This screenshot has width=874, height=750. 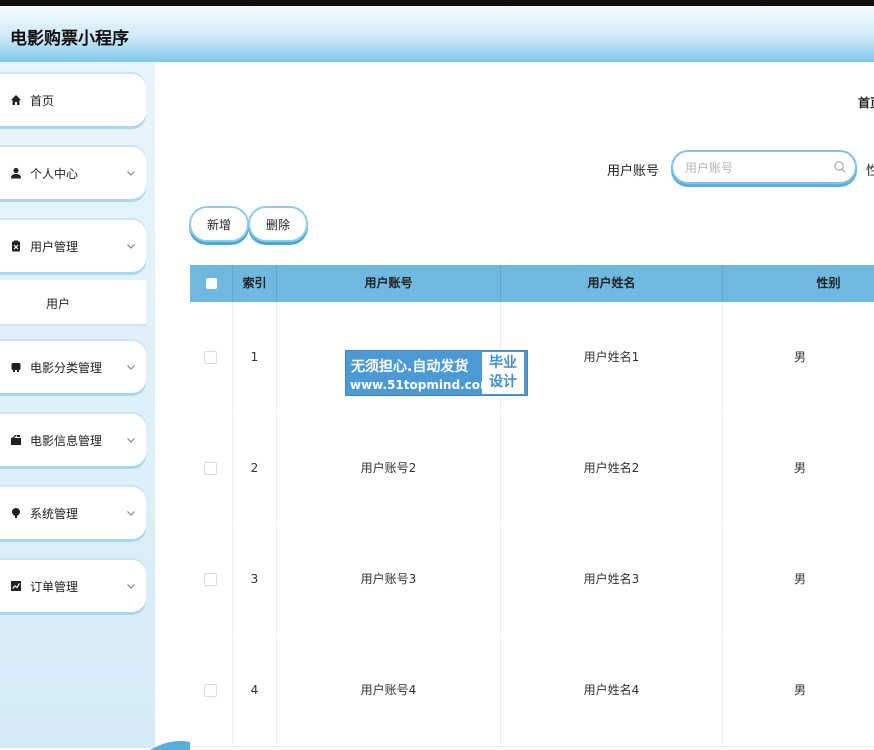 I want to click on category-icon, so click(x=16, y=367).